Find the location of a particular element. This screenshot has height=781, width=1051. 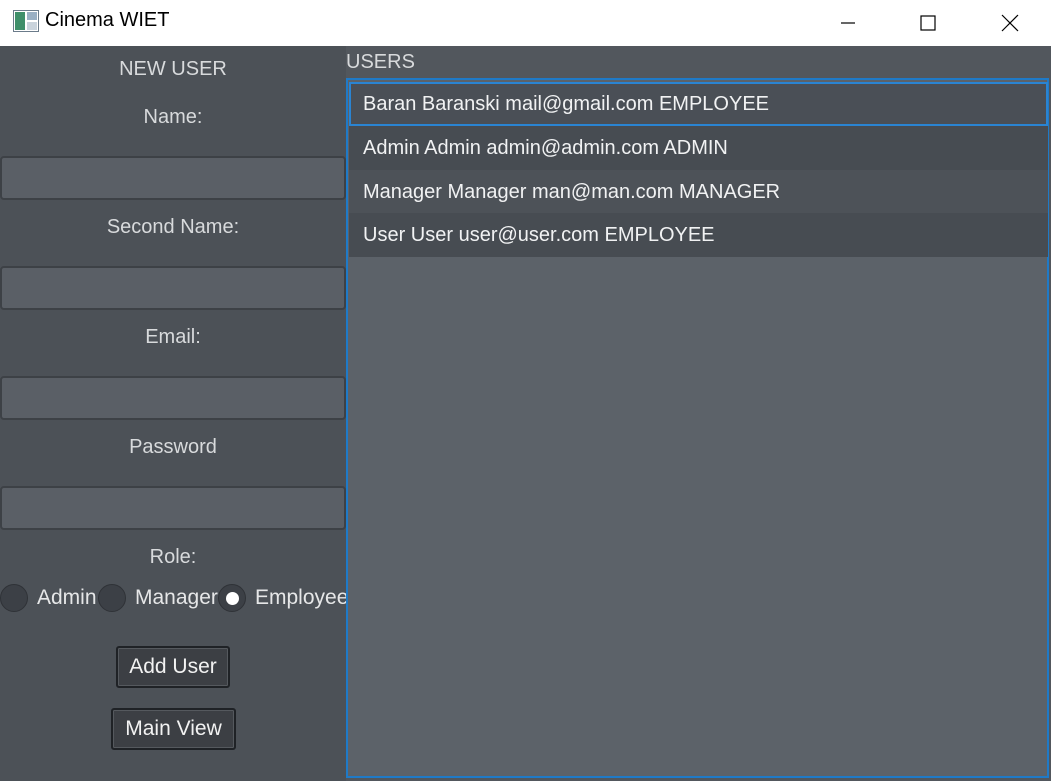

maximize-icon is located at coordinates (928, 23).